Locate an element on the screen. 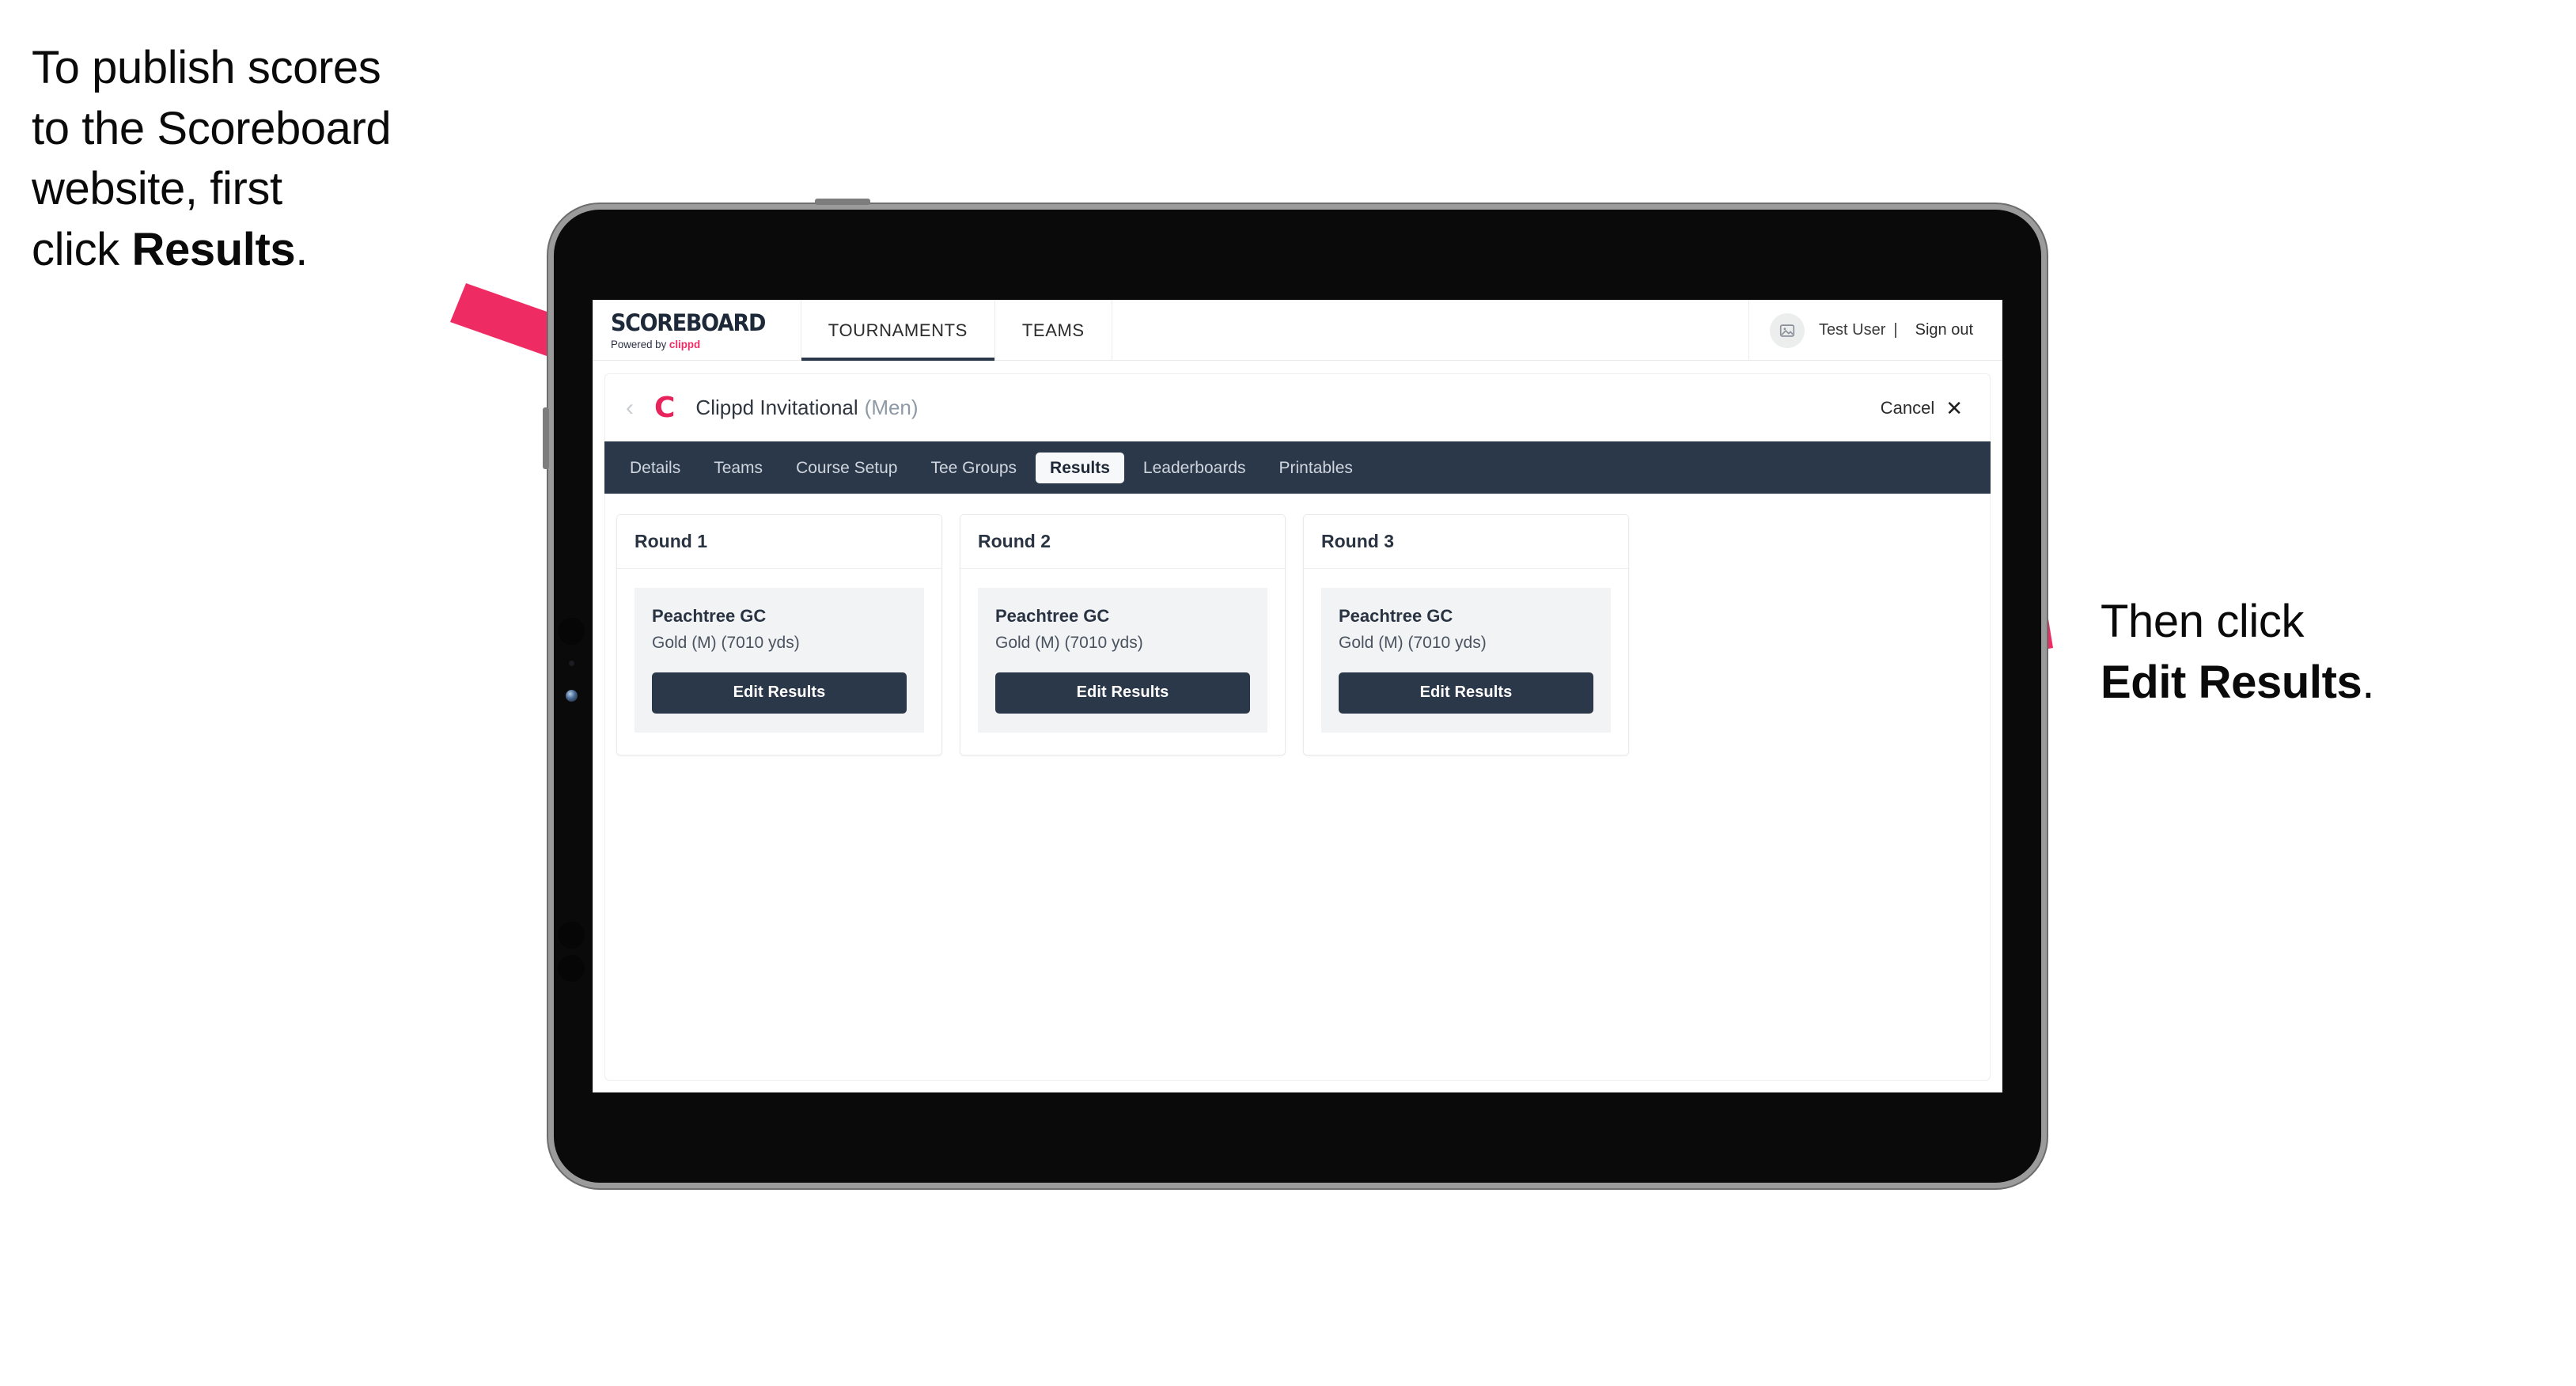 The height and width of the screenshot is (1386, 2576). avatar is located at coordinates (1787, 330).